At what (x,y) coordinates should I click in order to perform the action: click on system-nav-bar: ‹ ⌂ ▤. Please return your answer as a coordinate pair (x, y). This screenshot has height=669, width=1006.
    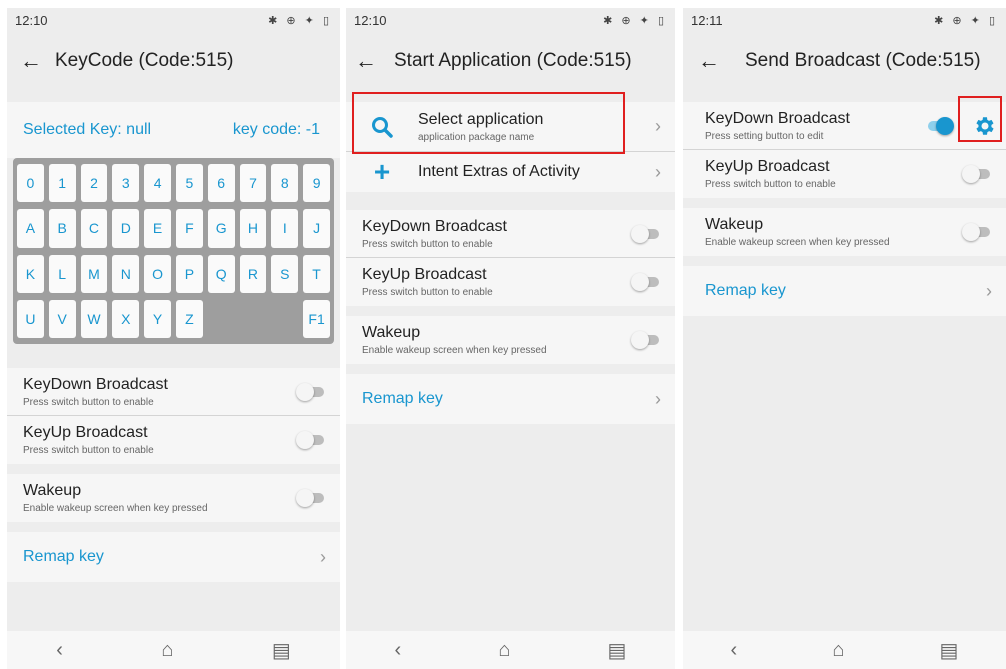
    Looking at the image, I should click on (173, 650).